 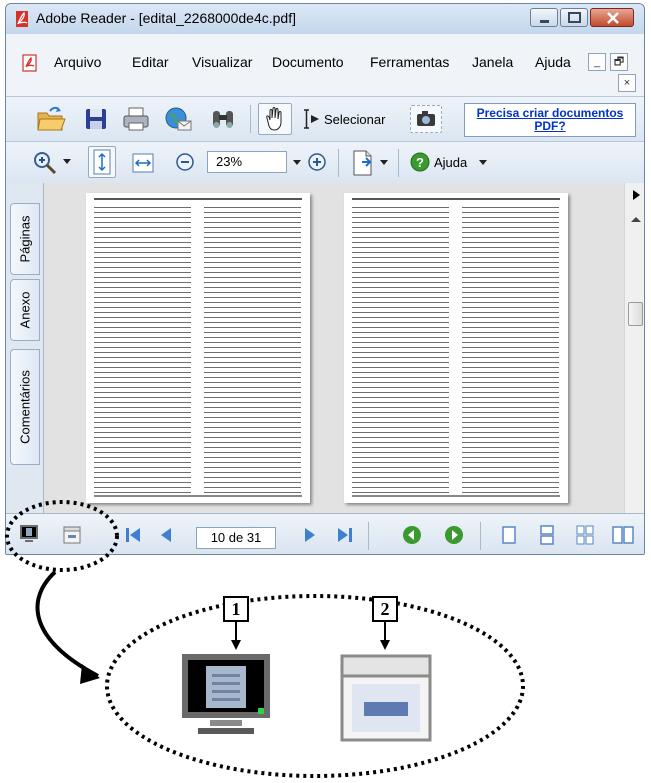 What do you see at coordinates (236, 609) in the screenshot?
I see `callout-label-1: 1` at bounding box center [236, 609].